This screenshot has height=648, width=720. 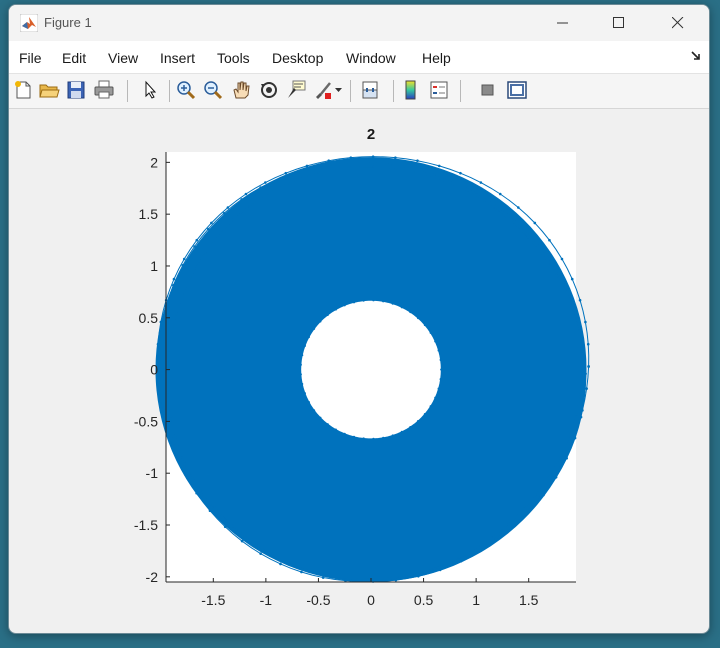 I want to click on minimize-icon, so click(x=562, y=23).